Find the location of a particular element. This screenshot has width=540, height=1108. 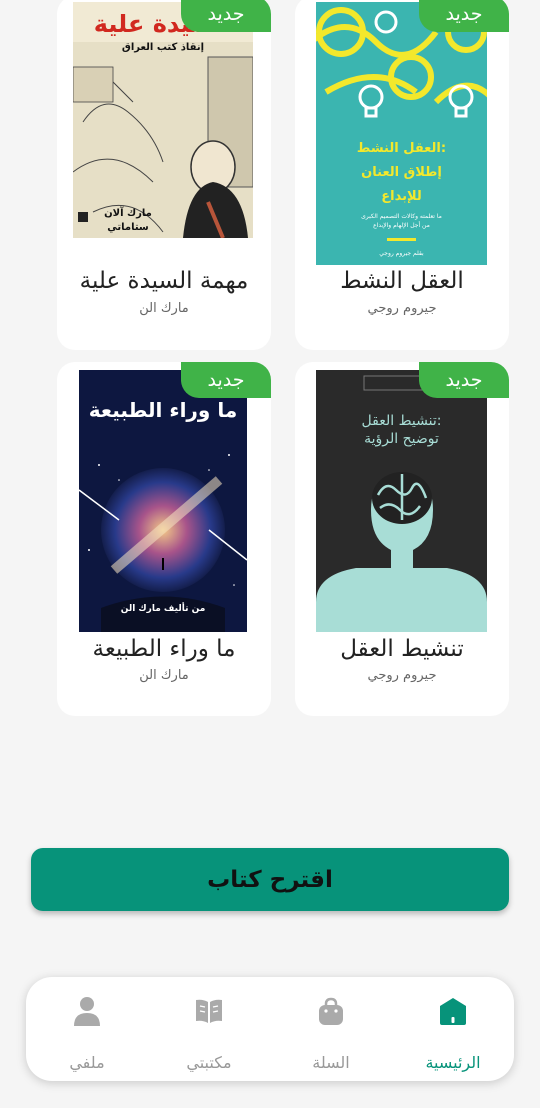

book-title: مهمة السيدة علية is located at coordinates (164, 281).